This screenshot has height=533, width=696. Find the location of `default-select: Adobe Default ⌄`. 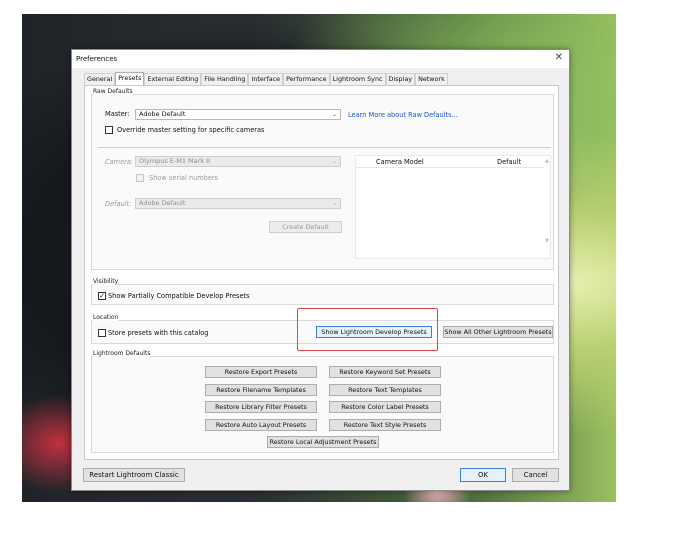

default-select: Adobe Default ⌄ is located at coordinates (238, 203).